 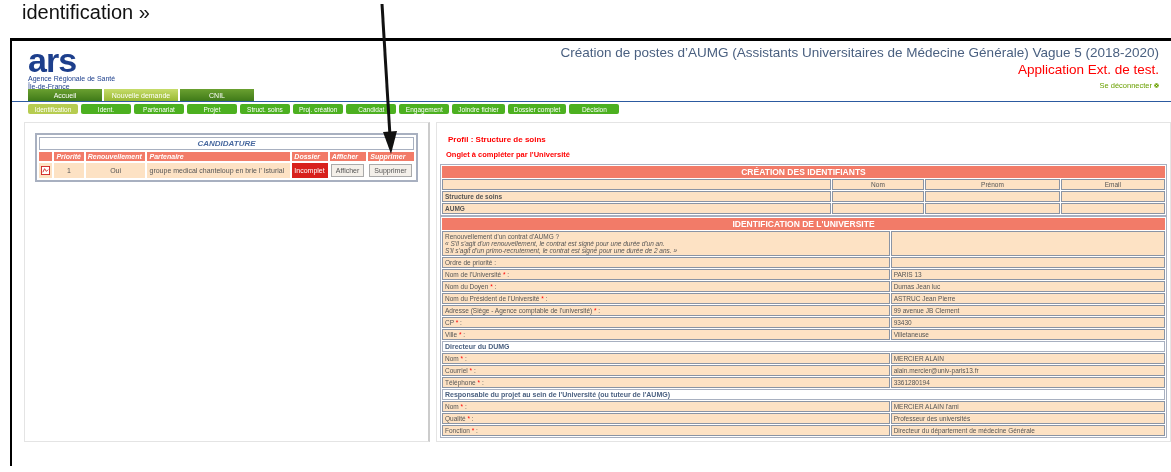 I want to click on close-icon, so click(x=1156, y=85).